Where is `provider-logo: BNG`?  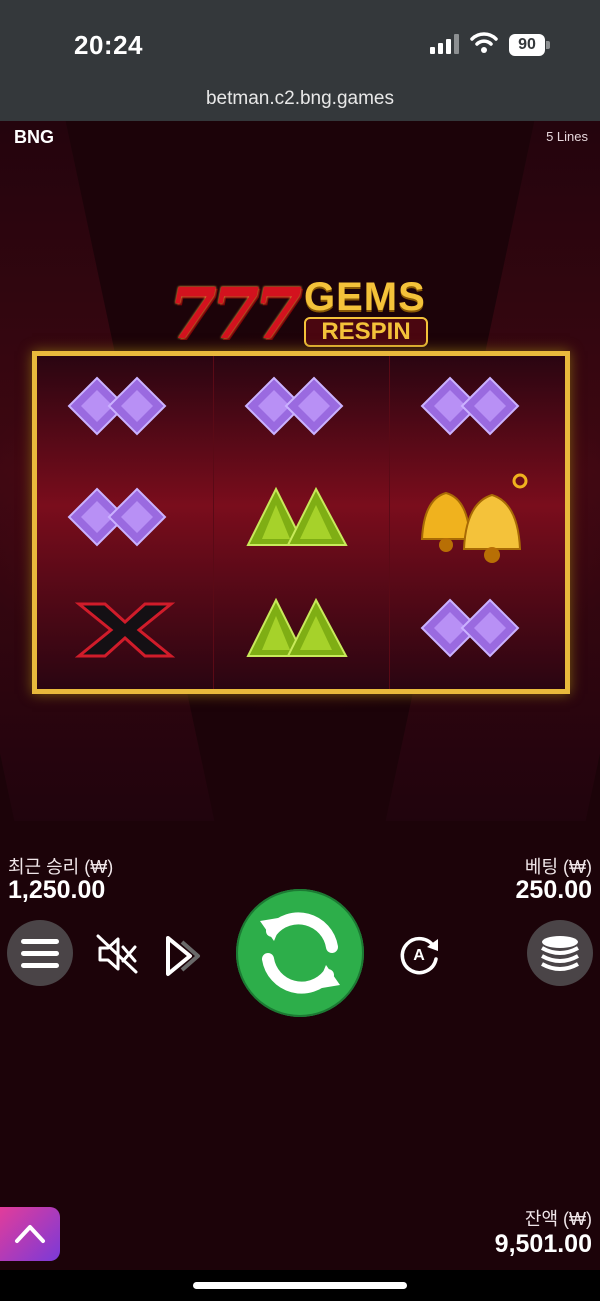
provider-logo: BNG is located at coordinates (34, 137).